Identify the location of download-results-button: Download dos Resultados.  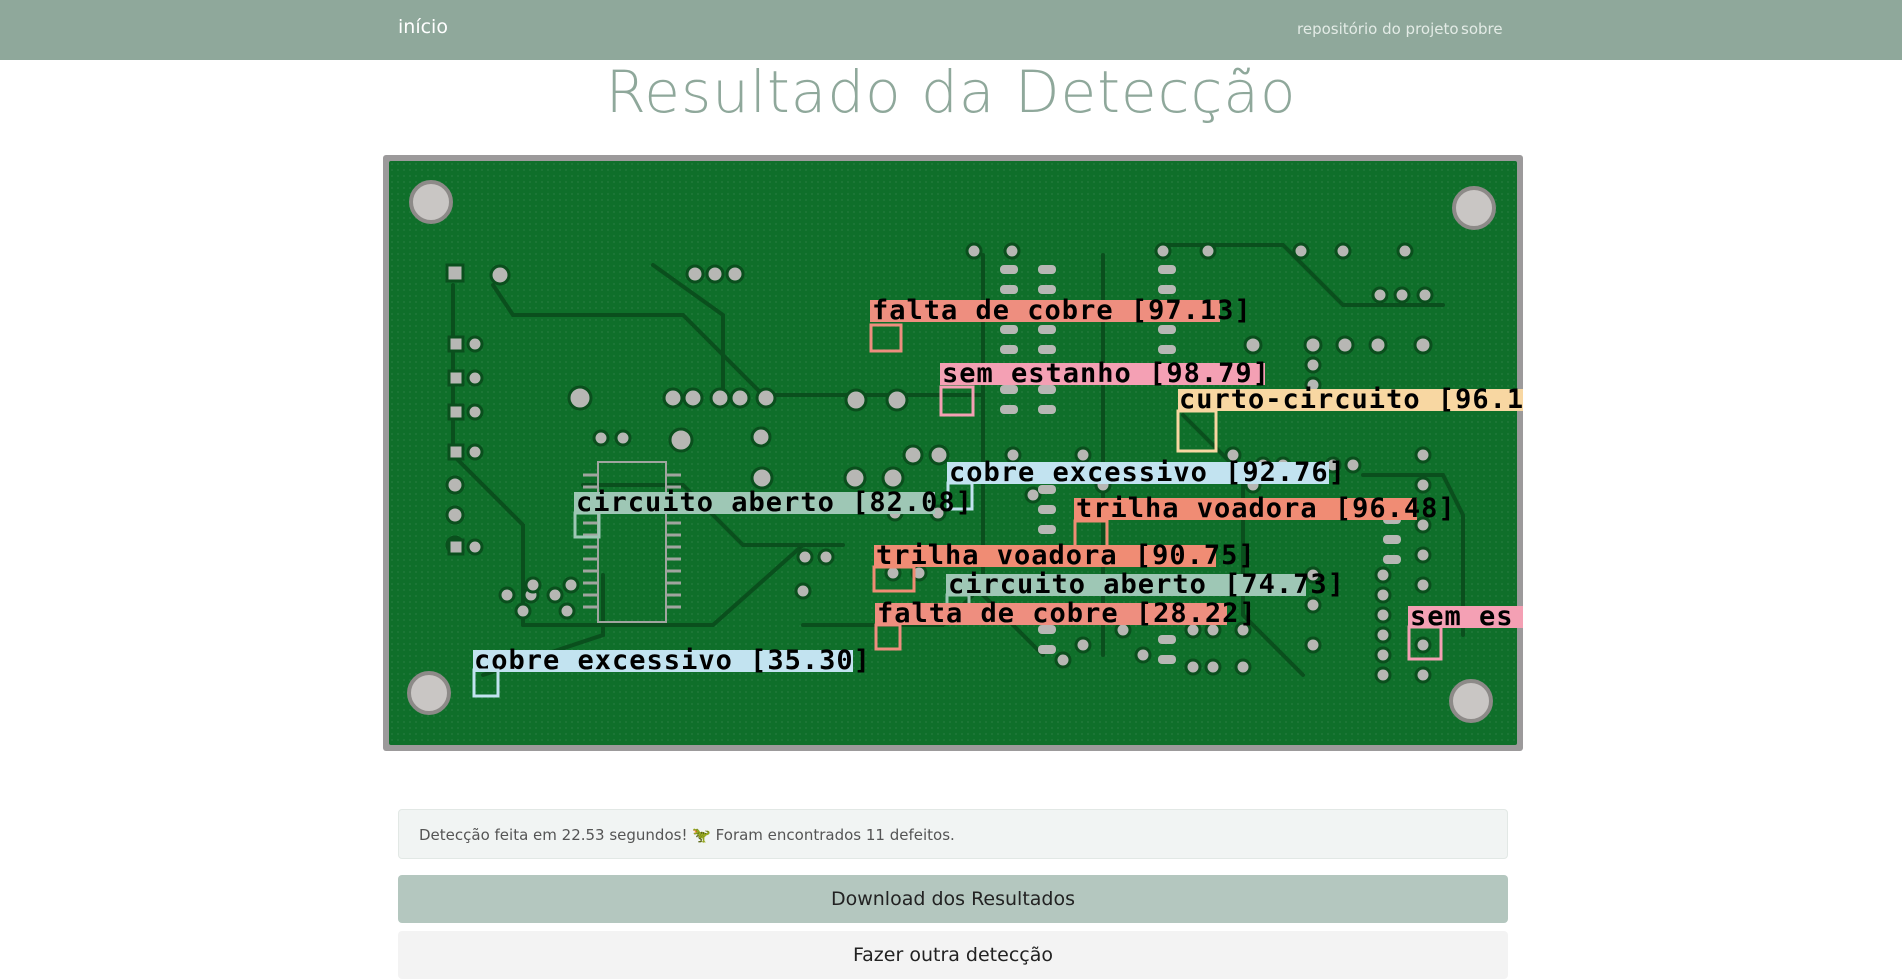
(953, 899).